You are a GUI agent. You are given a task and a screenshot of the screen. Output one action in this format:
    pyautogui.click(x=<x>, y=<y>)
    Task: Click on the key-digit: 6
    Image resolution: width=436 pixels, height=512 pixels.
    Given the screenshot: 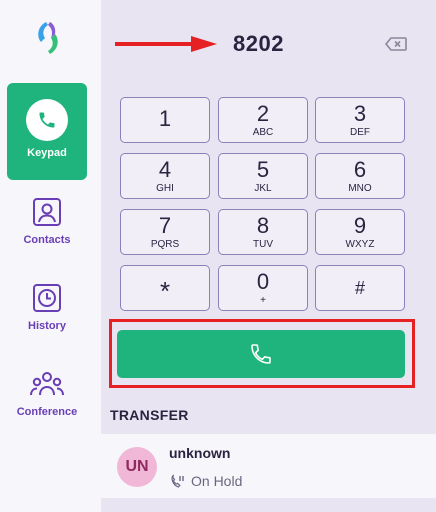 What is the action you would take?
    pyautogui.click(x=360, y=169)
    